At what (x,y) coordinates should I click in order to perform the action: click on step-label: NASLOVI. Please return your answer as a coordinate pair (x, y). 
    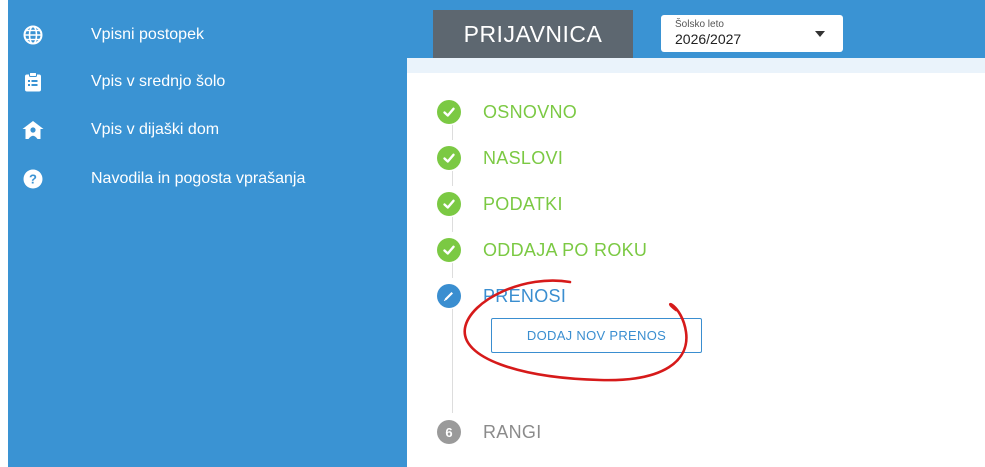
    Looking at the image, I should click on (523, 157).